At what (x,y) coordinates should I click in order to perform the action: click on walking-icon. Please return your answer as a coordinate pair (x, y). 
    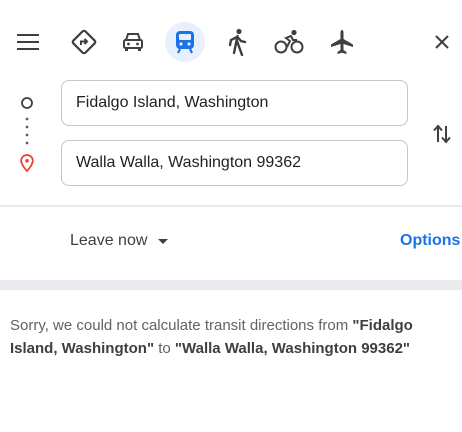
    Looking at the image, I should click on (237, 42).